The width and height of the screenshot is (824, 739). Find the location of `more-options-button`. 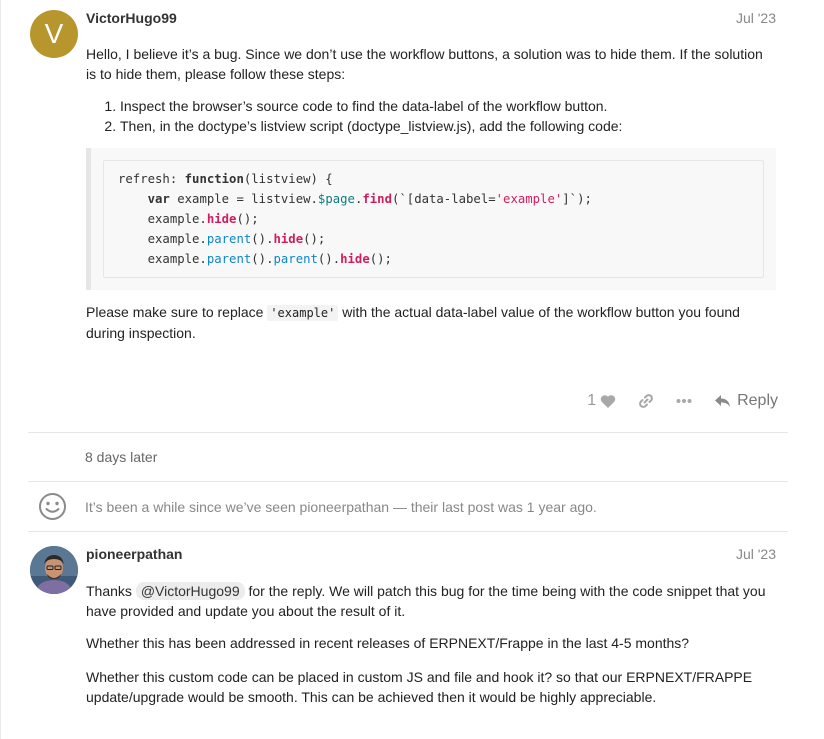

more-options-button is located at coordinates (684, 401).